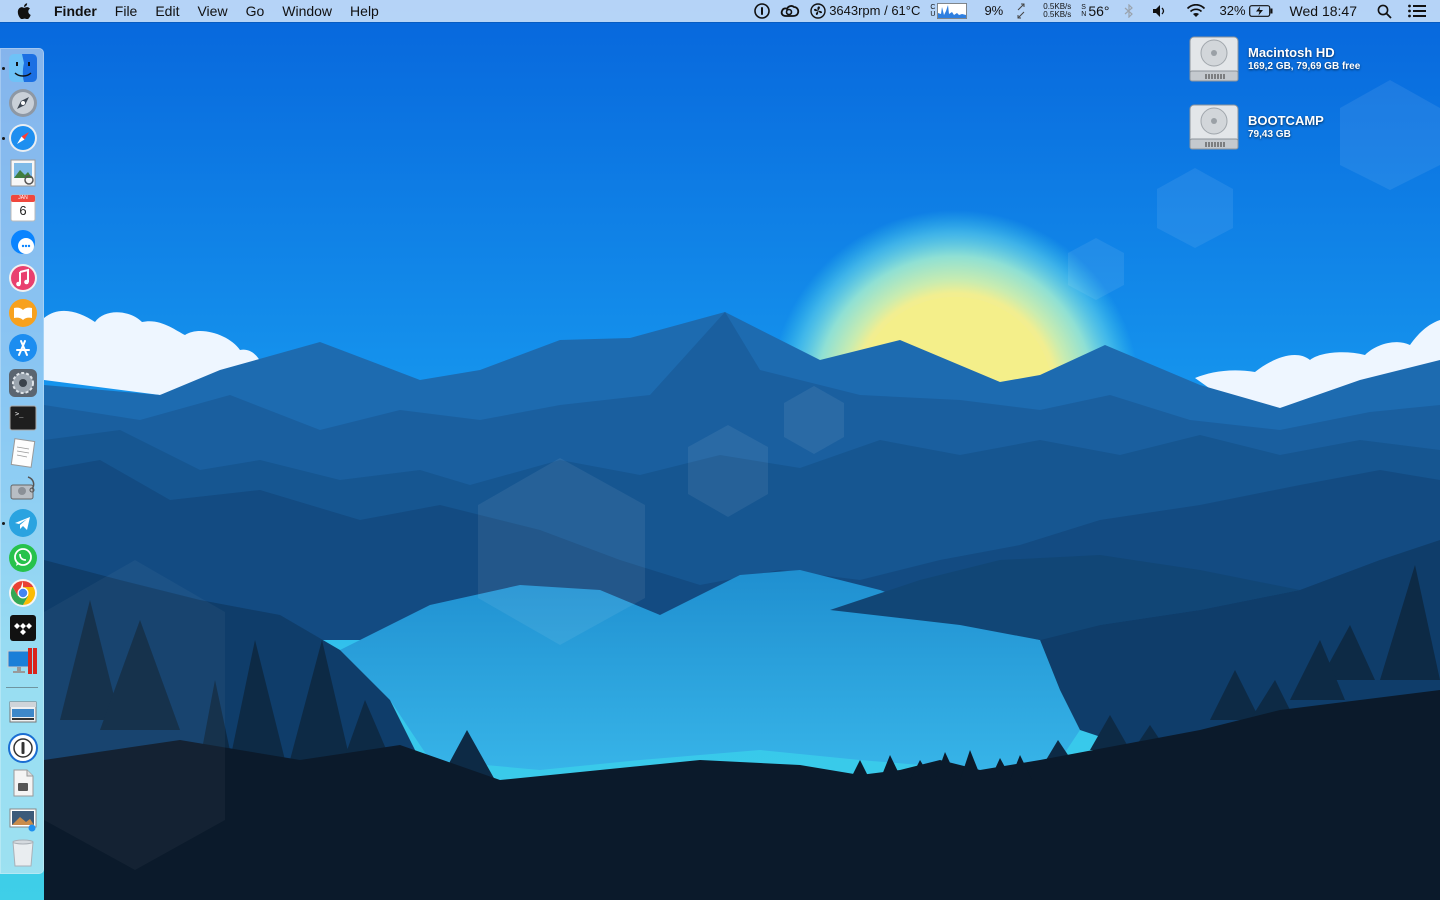 This screenshot has height=900, width=1440. I want to click on telegram-icon, so click(23, 523).